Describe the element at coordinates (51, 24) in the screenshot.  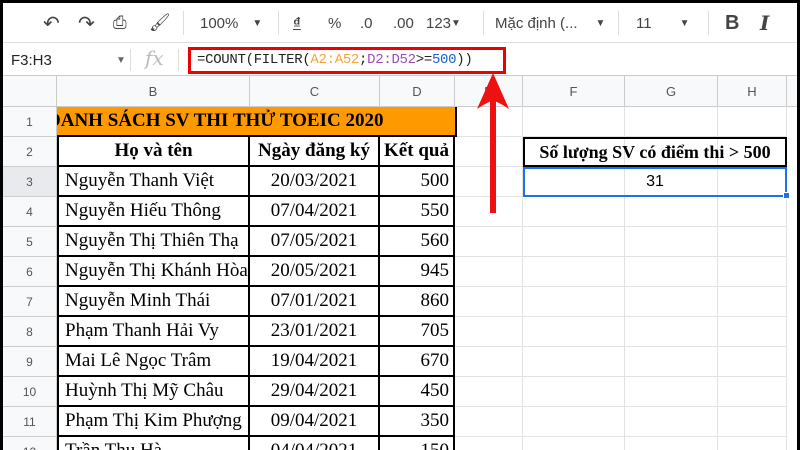
I see `undo-icon: ↶` at that location.